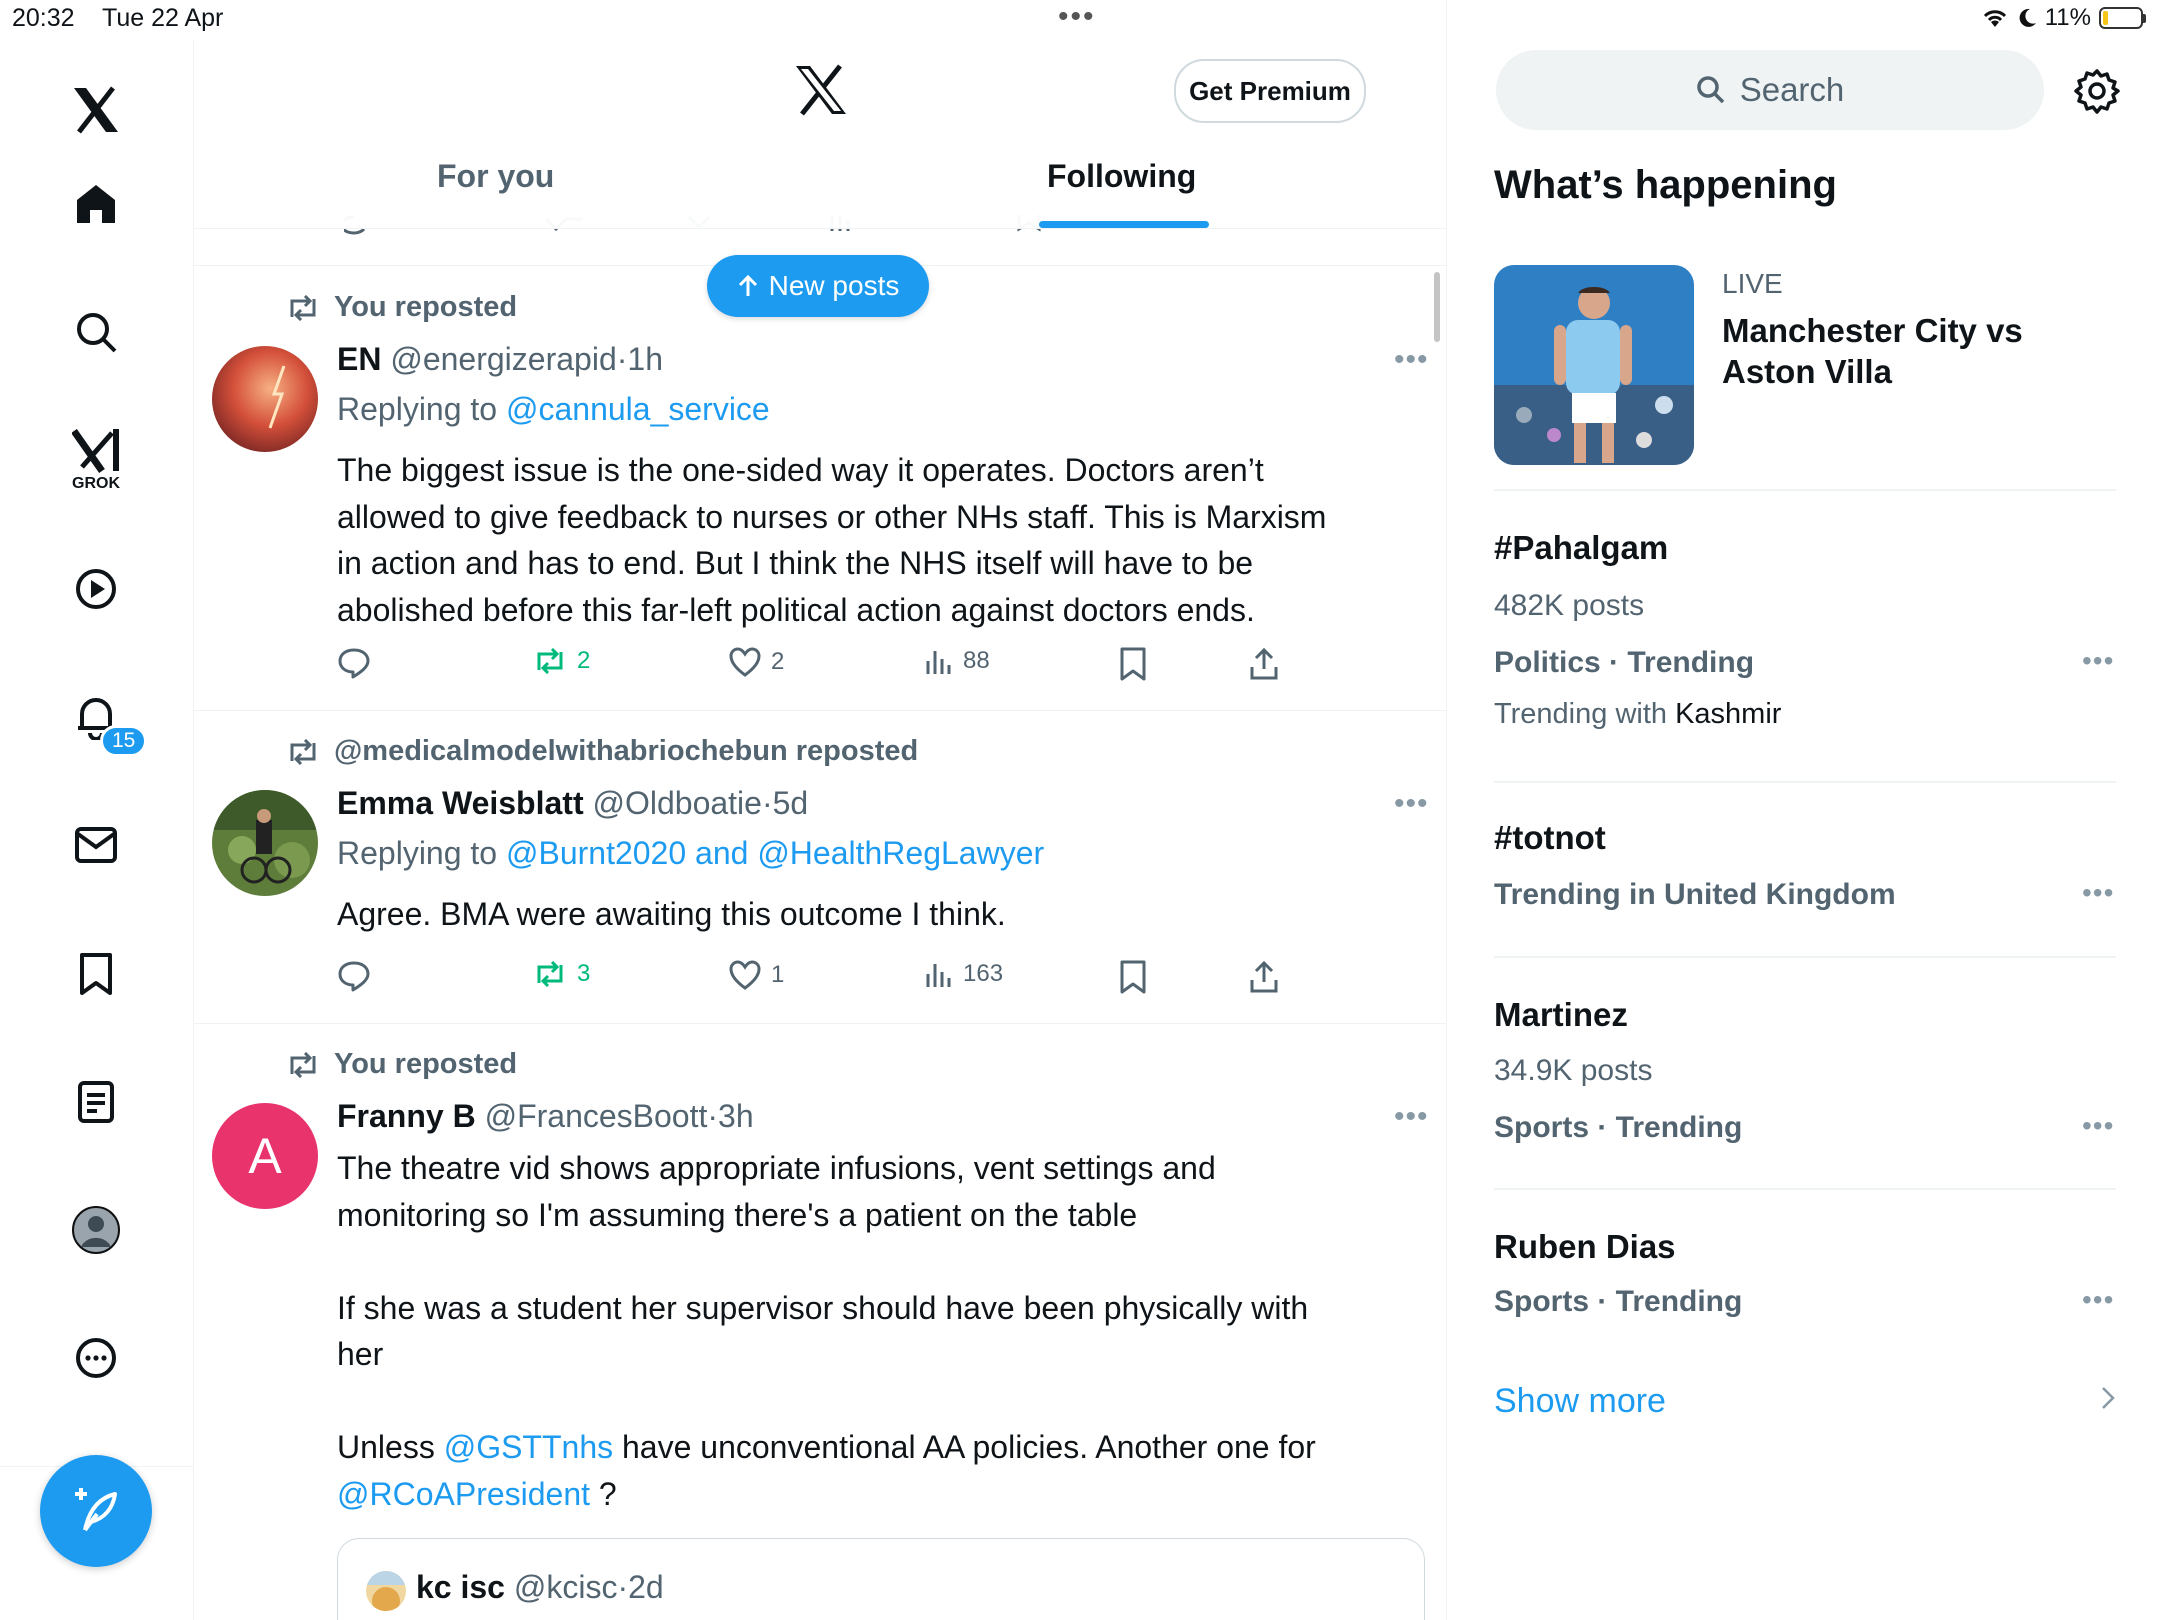 The height and width of the screenshot is (1620, 2160). I want to click on tab-for-you: For you, so click(495, 176).